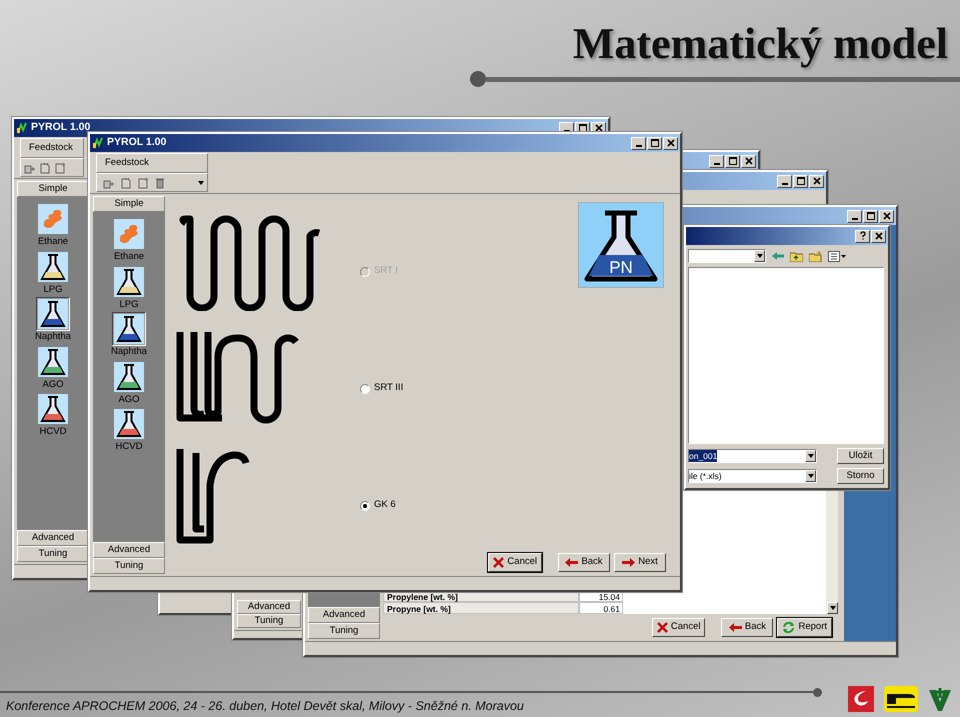 The width and height of the screenshot is (960, 717). Describe the element at coordinates (760, 44) in the screenshot. I see `slide-title: Matematický model` at that location.